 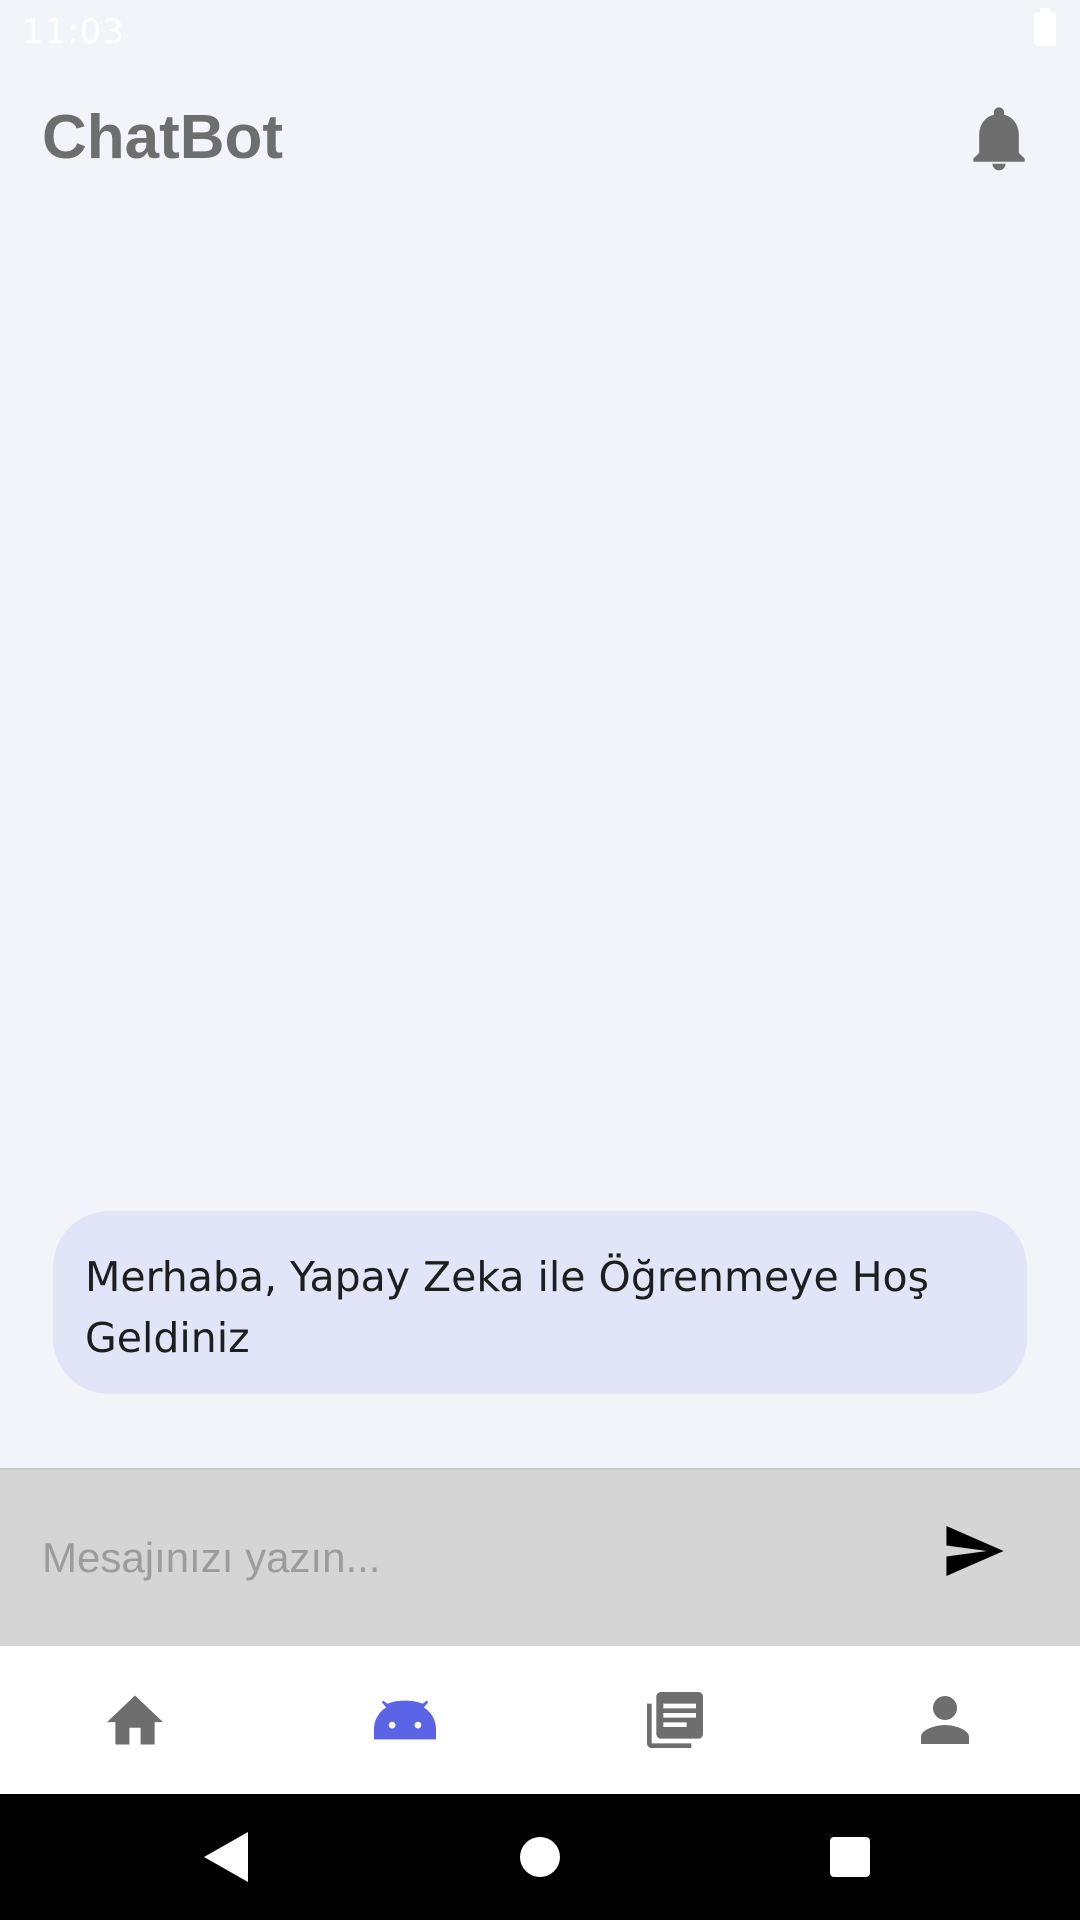 I want to click on system-home-button, so click(x=540, y=1857).